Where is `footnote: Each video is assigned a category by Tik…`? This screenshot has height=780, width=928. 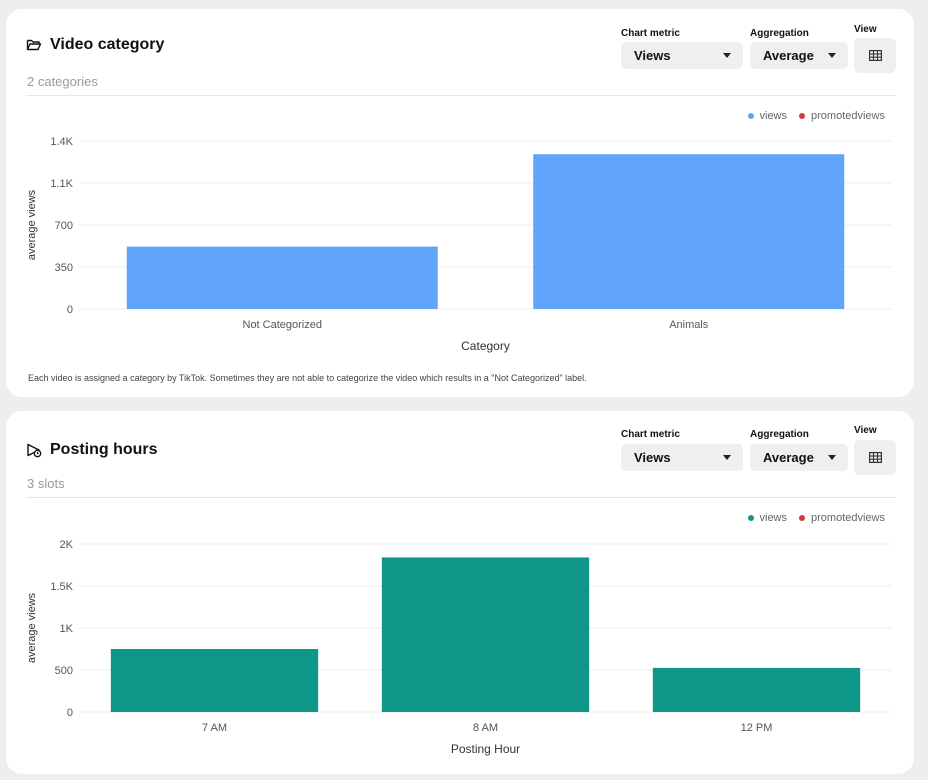 footnote: Each video is assigned a category by Tik… is located at coordinates (307, 378).